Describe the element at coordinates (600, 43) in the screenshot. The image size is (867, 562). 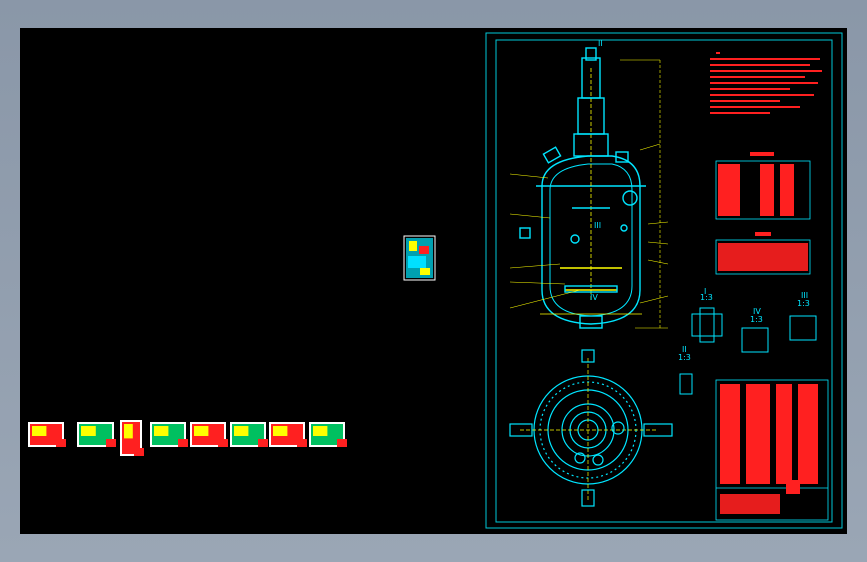
I see `svg-text: II` at that location.